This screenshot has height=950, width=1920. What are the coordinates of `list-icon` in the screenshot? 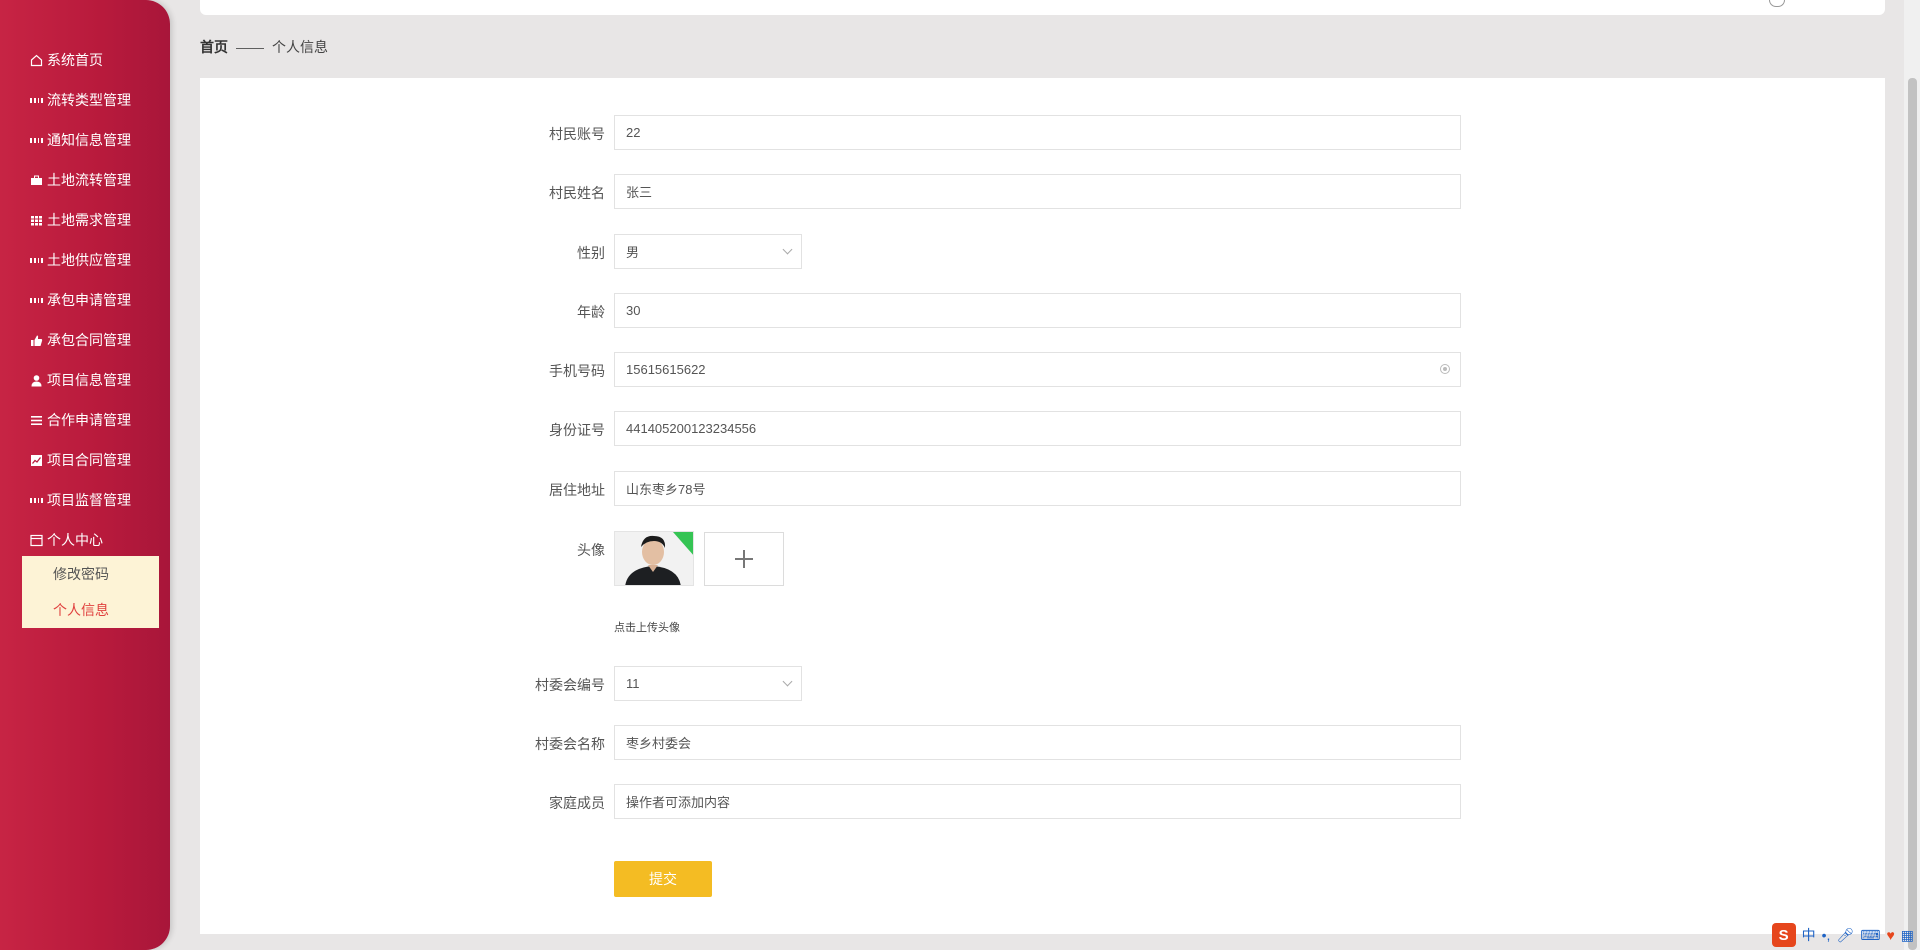 It's located at (36, 420).